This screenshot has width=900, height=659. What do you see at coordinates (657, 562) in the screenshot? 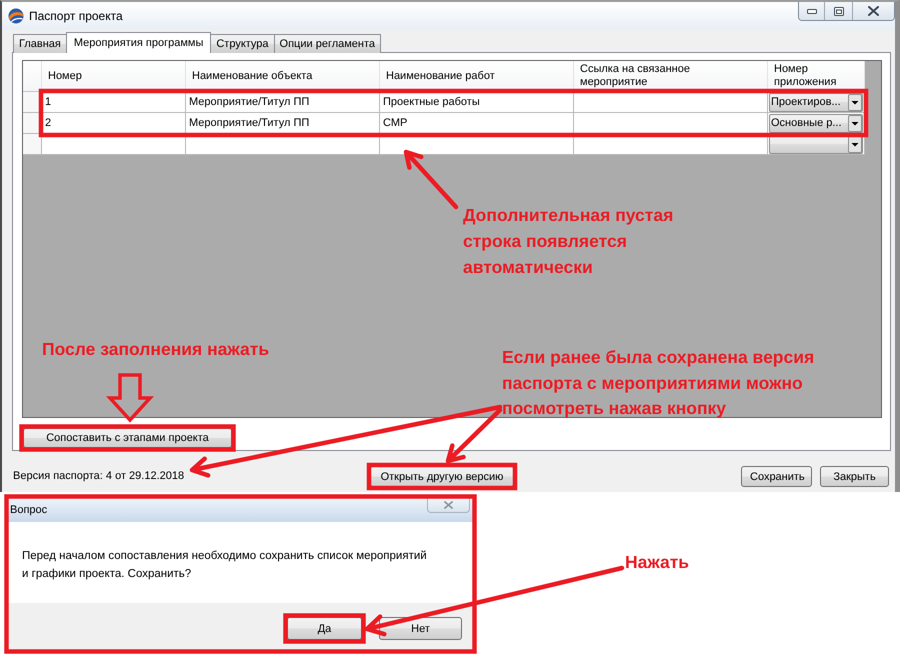
I see `annotation-note: Нажать` at bounding box center [657, 562].